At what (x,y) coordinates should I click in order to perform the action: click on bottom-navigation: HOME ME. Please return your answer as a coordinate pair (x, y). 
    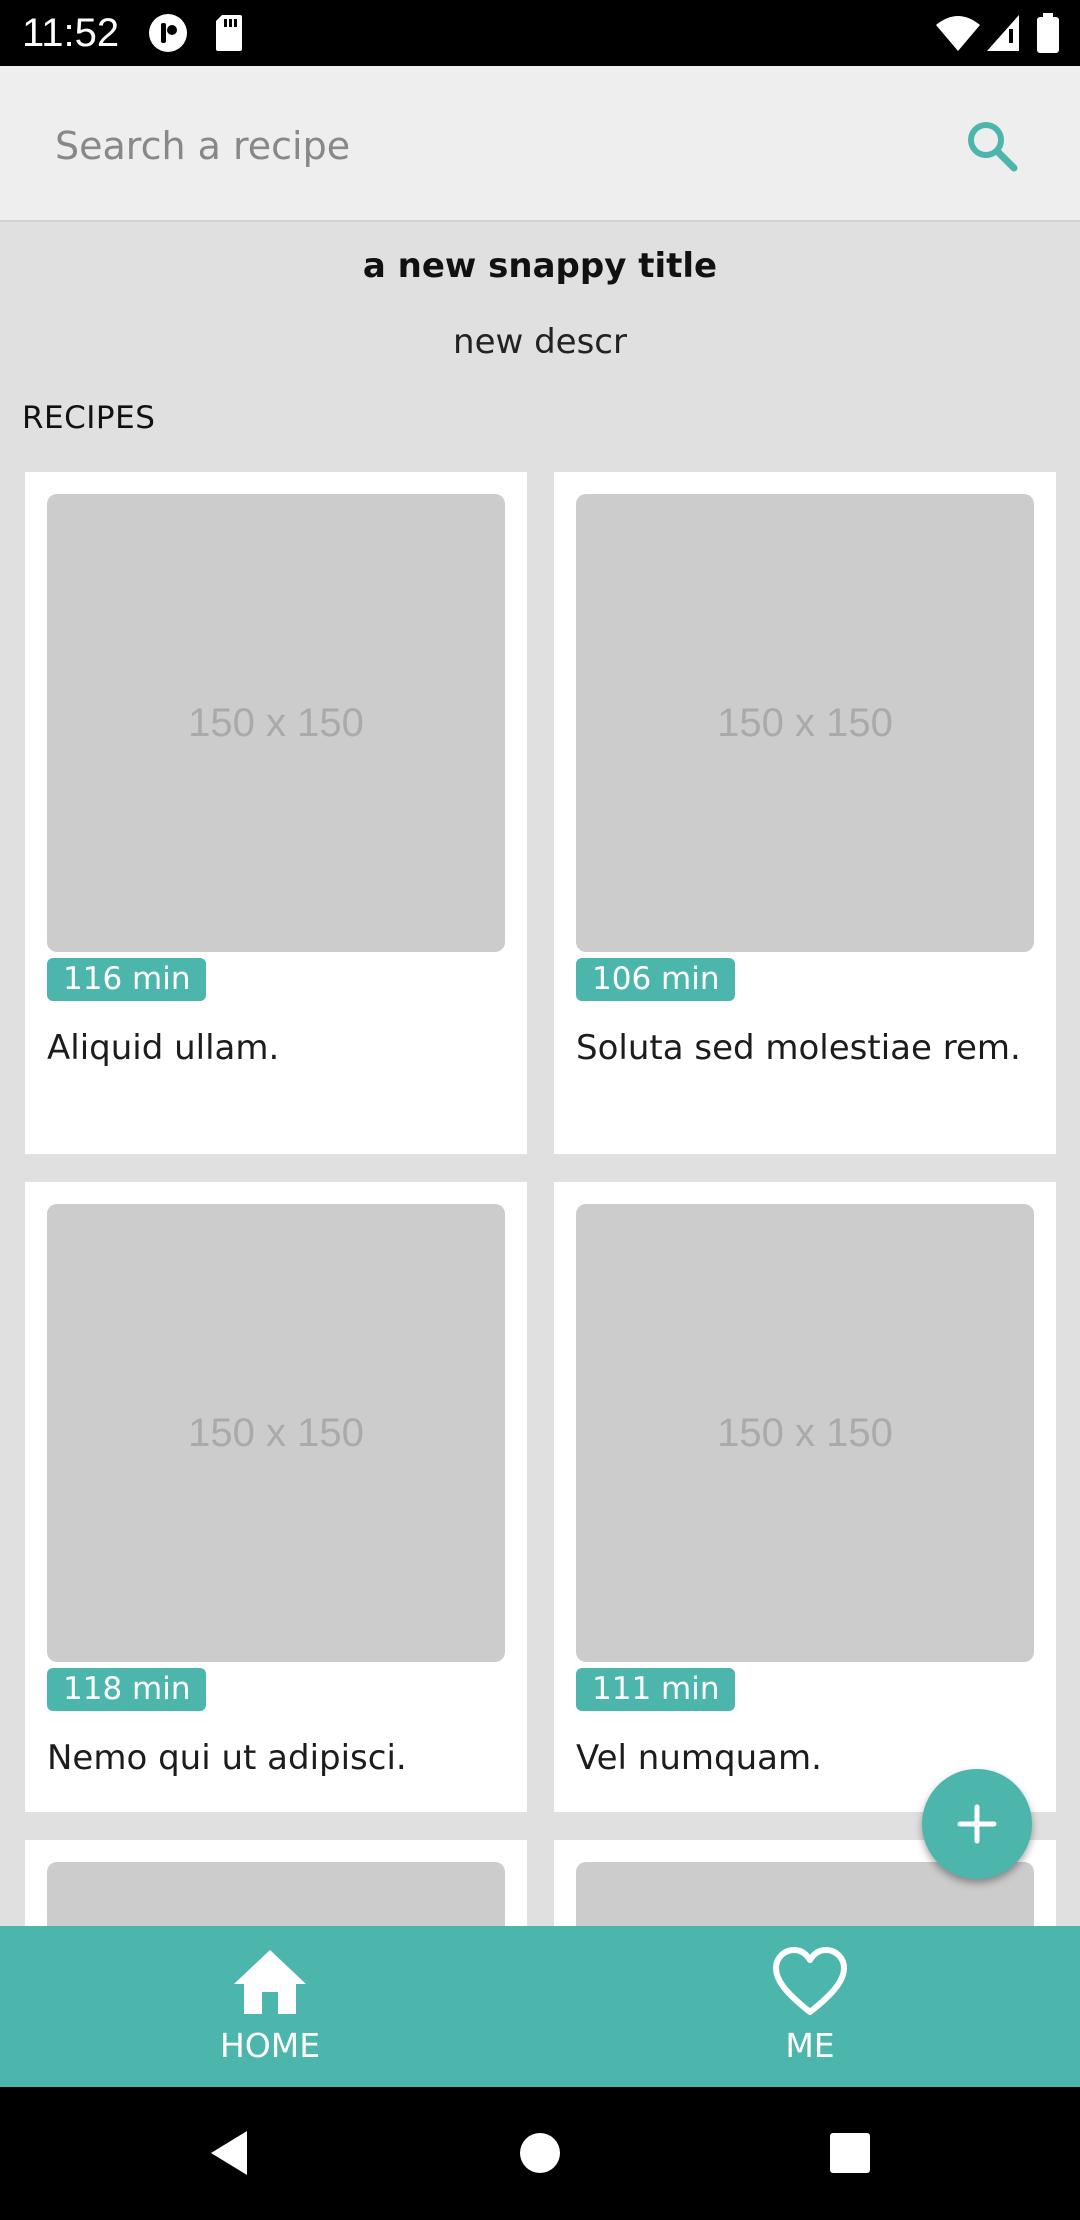
    Looking at the image, I should click on (540, 2006).